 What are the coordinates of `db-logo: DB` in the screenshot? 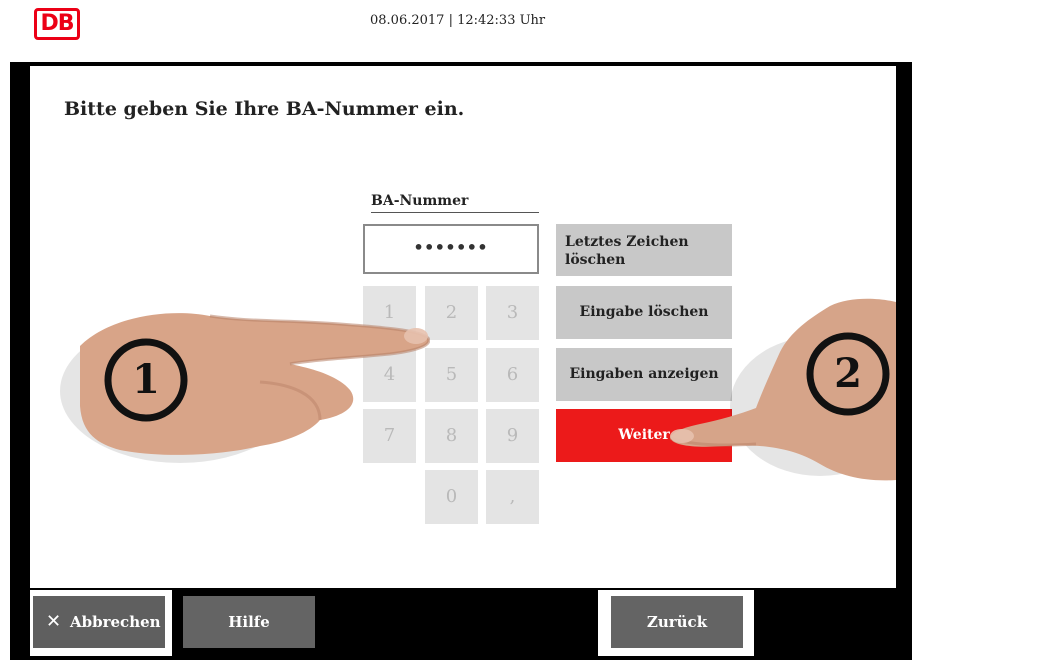 It's located at (57, 24).